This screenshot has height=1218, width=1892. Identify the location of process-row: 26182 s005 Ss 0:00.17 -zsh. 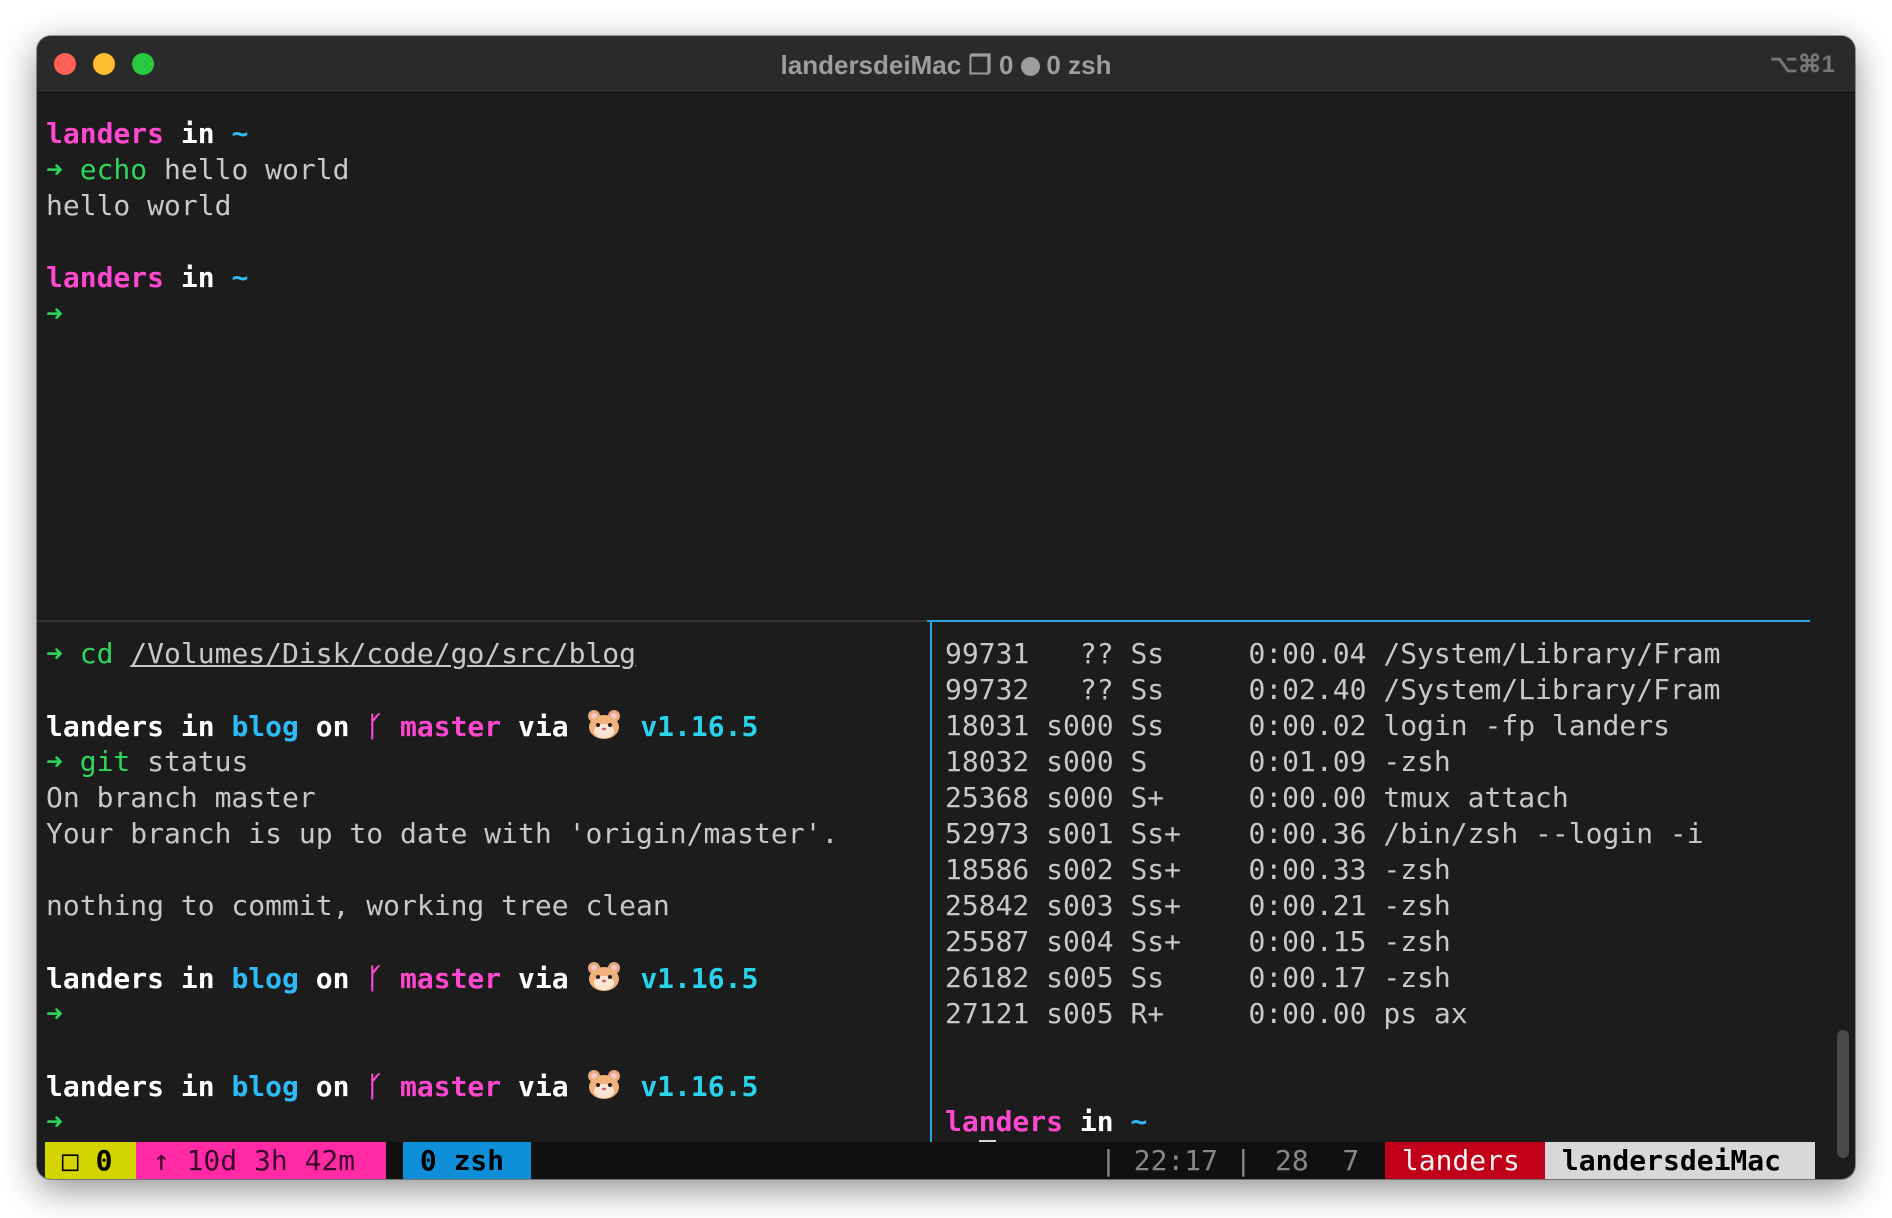
(1198, 978).